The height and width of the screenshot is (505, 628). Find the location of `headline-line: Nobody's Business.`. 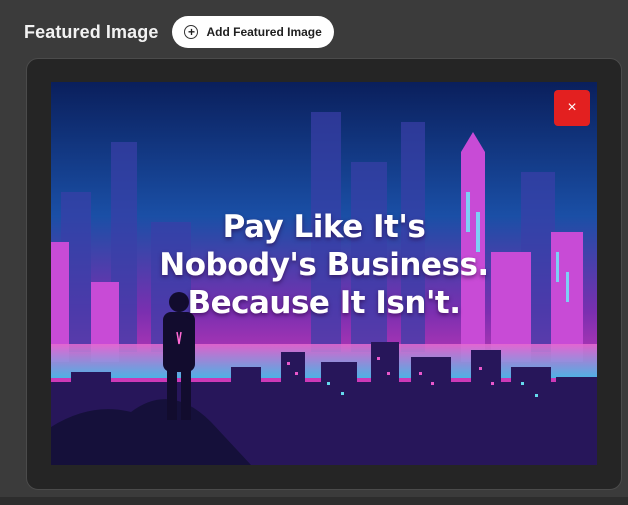

headline-line: Nobody's Business. is located at coordinates (324, 265).